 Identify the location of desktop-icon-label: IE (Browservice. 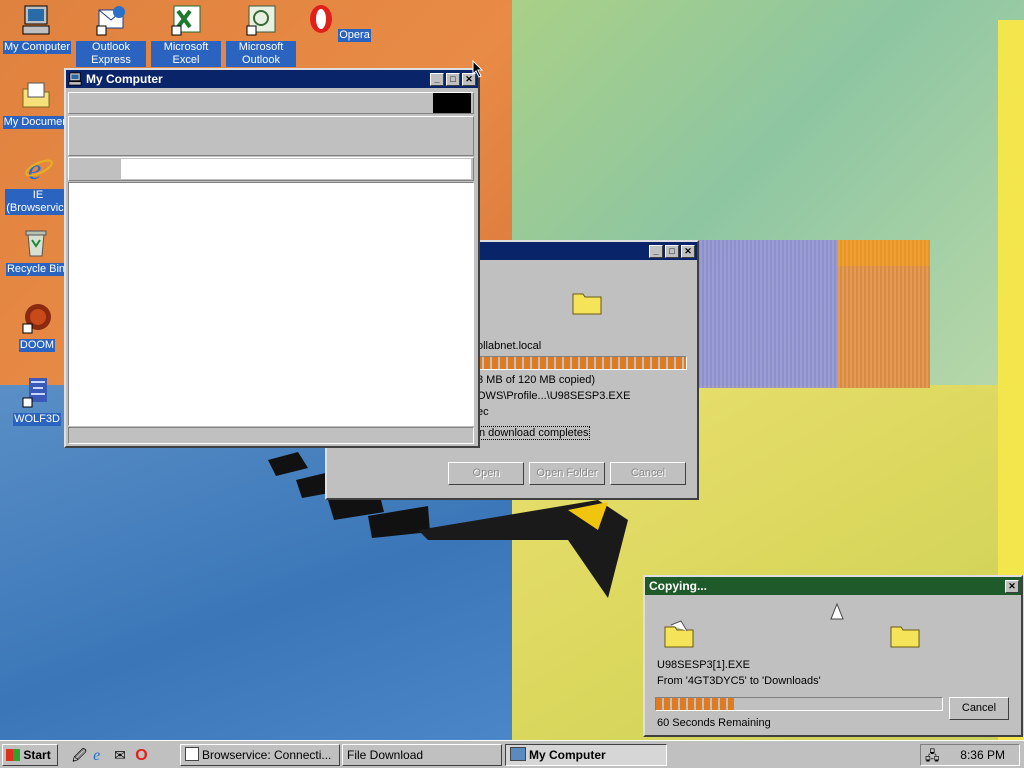
(38, 202).